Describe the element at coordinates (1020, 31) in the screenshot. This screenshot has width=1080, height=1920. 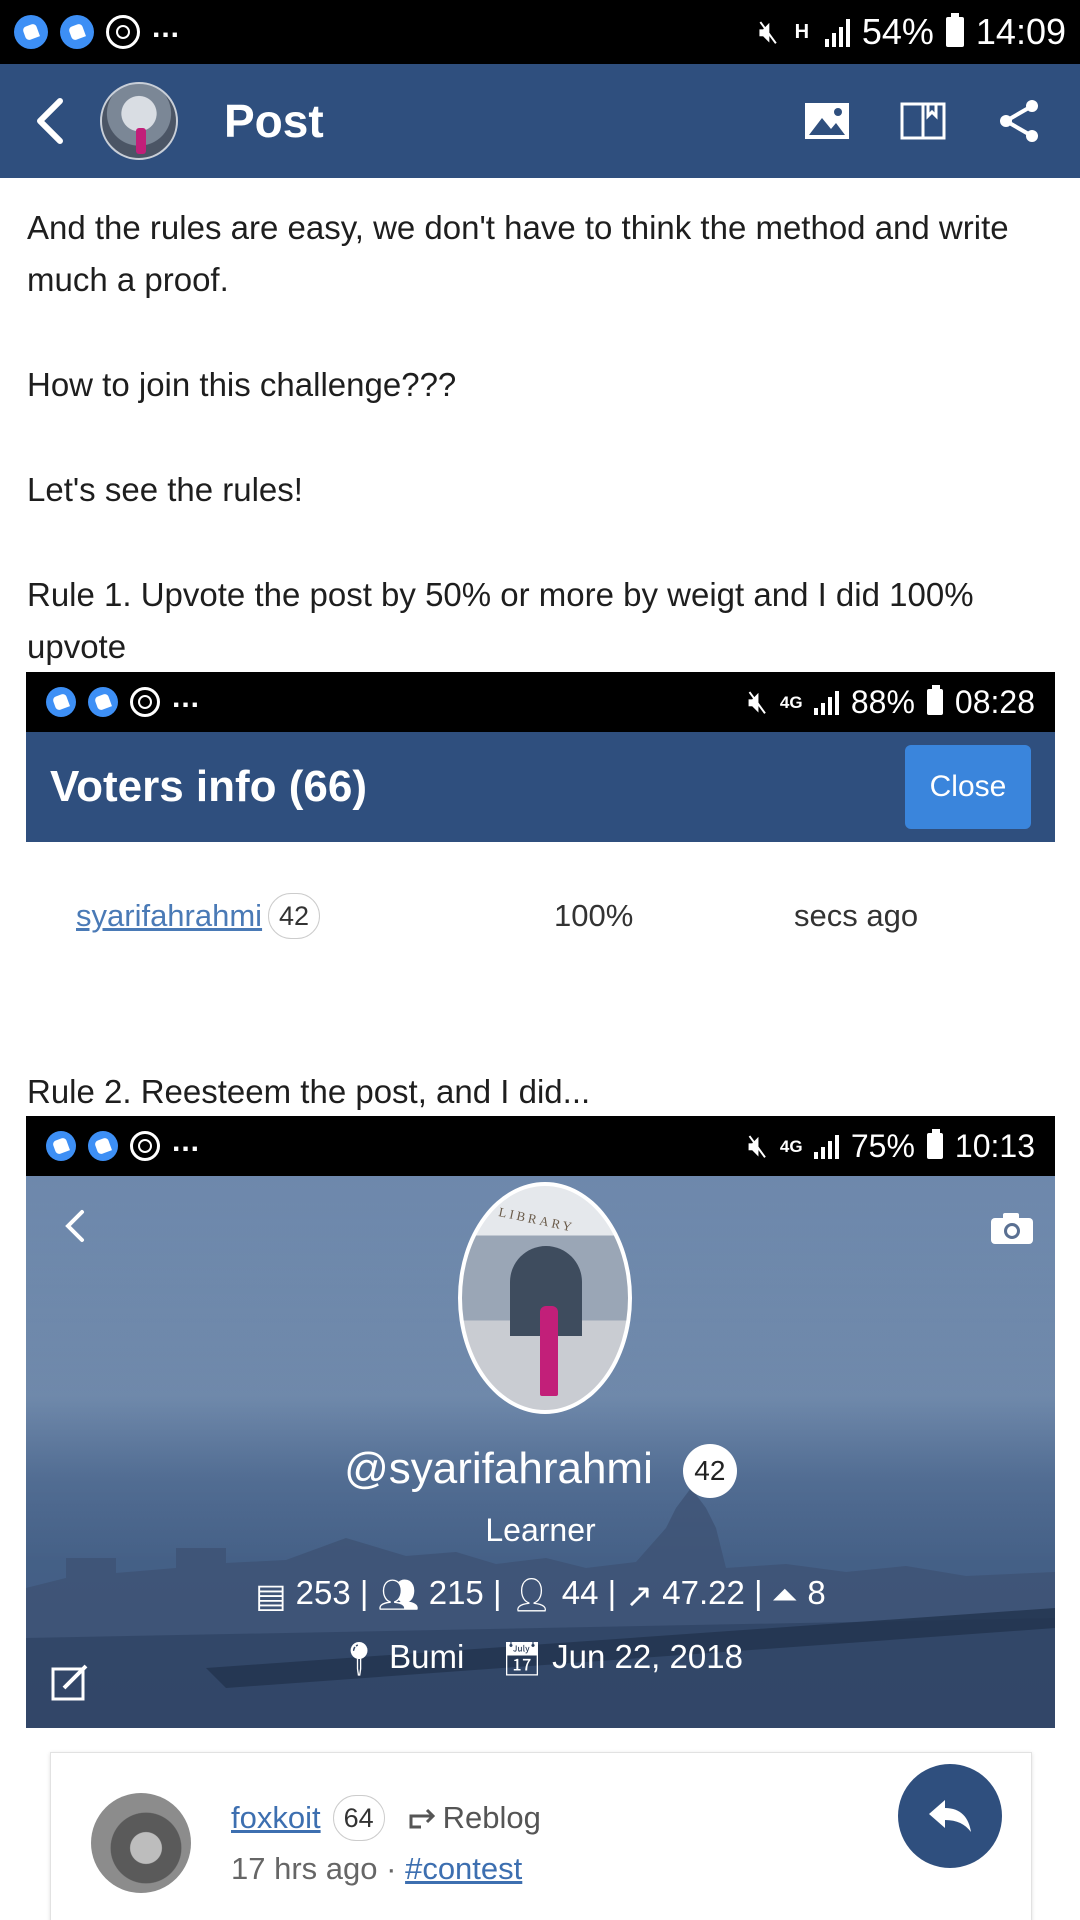
I see `clock: 14:09` at that location.